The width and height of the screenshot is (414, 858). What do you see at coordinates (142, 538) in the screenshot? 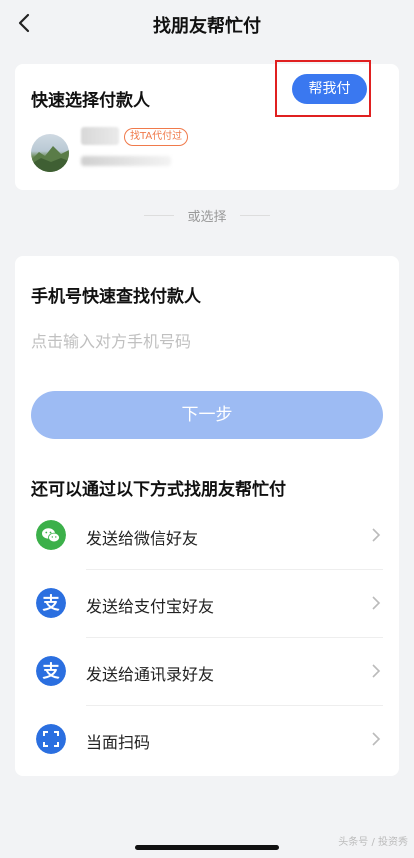
I see `option-label: 发送给微信好友` at bounding box center [142, 538].